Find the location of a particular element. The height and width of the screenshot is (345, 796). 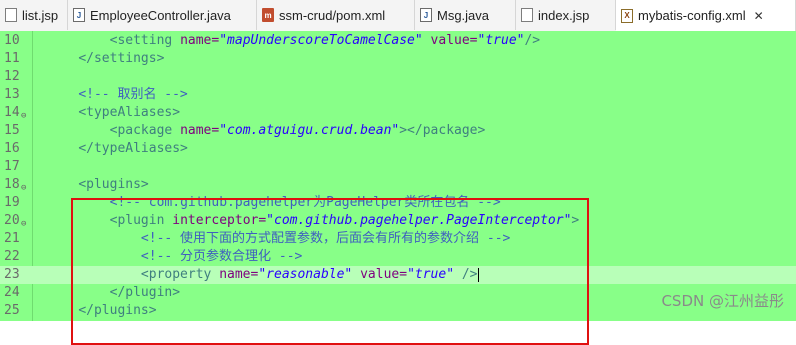

code-line: 18 ⊖ <plugins> is located at coordinates (398, 185).